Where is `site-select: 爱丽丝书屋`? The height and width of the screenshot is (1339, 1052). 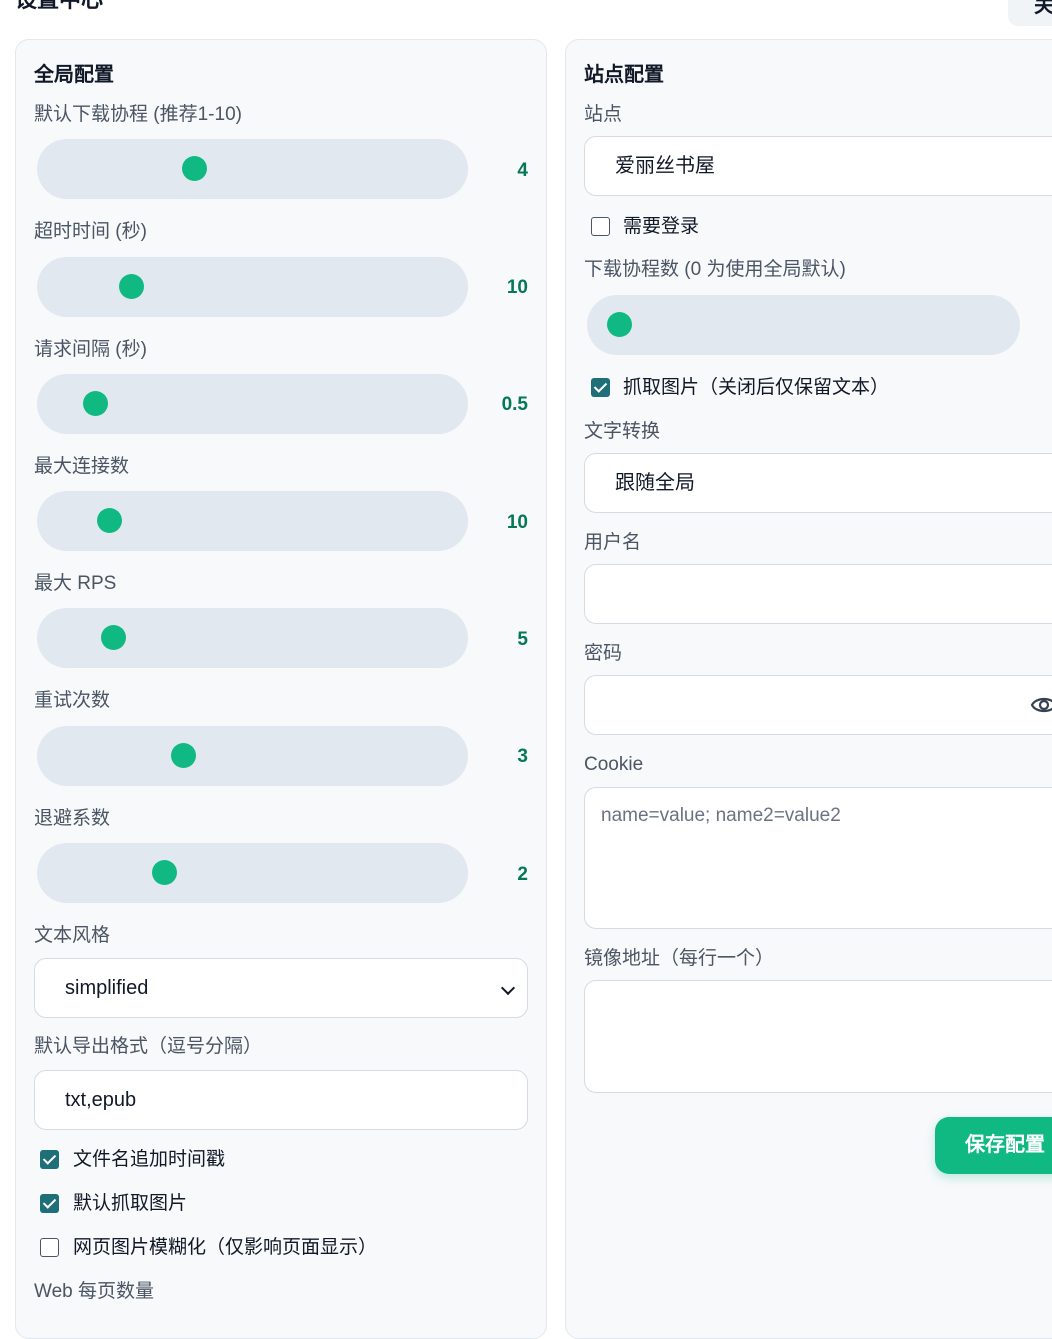 site-select: 爱丽丝书屋 is located at coordinates (818, 166).